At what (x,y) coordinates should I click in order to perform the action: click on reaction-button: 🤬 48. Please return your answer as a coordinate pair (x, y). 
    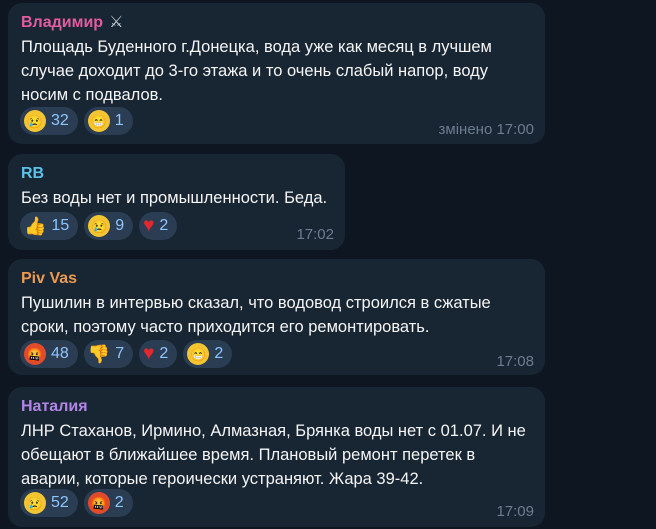
    Looking at the image, I should click on (49, 354).